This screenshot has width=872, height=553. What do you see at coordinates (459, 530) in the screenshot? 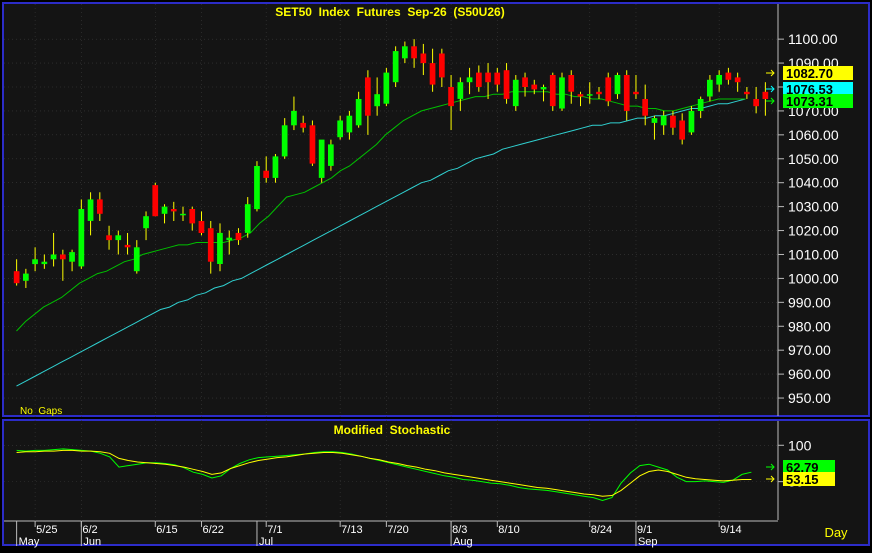
I see `date-tick-label: 8/3` at bounding box center [459, 530].